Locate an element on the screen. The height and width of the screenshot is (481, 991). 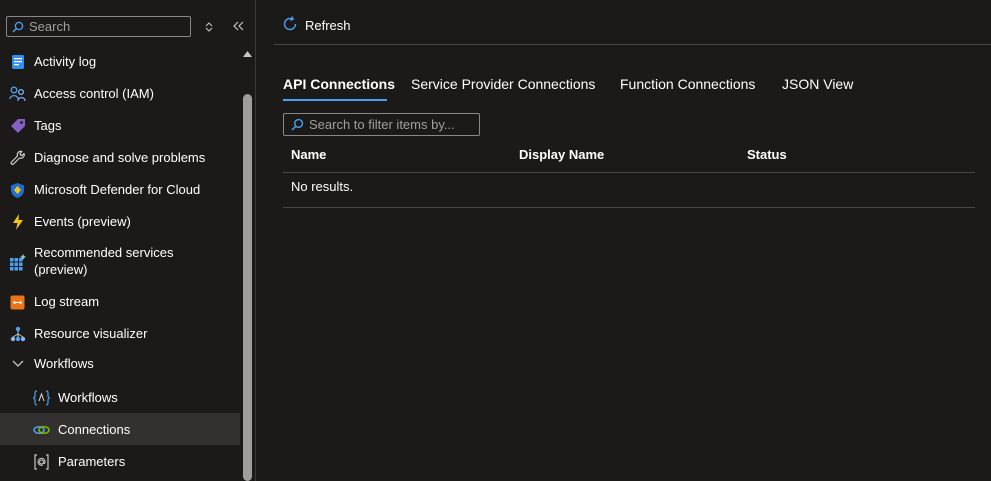
sidebar-item-label: Microsoft Defender for Cloud is located at coordinates (117, 189).